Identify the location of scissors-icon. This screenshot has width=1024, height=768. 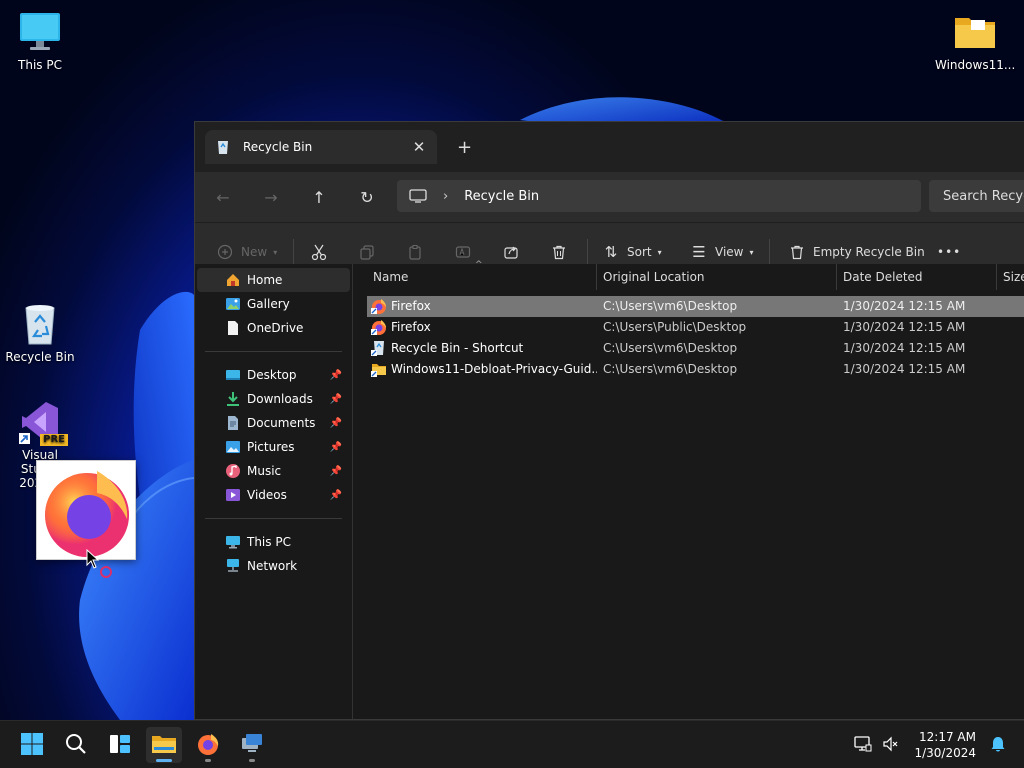
(319, 252).